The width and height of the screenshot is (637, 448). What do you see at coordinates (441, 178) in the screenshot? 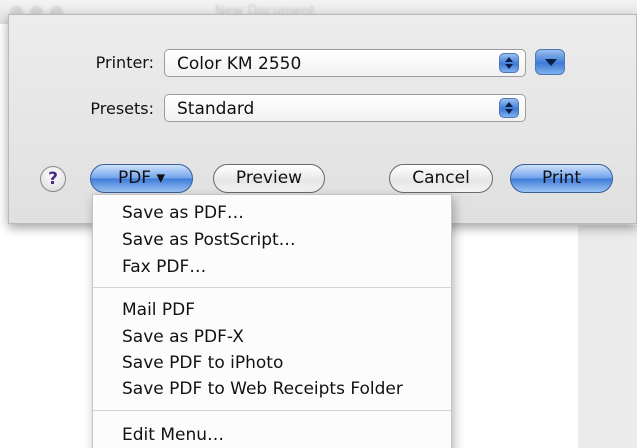
I see `cancel-button: Cancel` at bounding box center [441, 178].